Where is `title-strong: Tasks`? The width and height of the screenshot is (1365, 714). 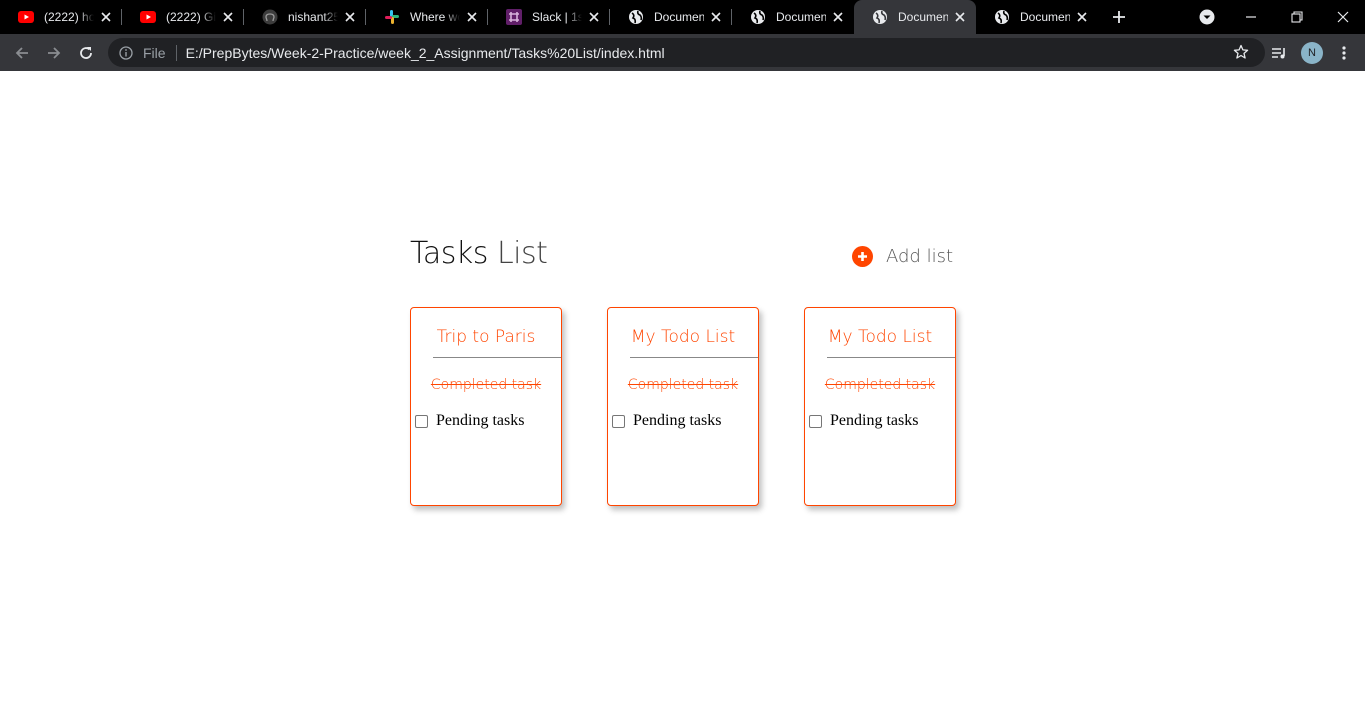 title-strong: Tasks is located at coordinates (449, 253).